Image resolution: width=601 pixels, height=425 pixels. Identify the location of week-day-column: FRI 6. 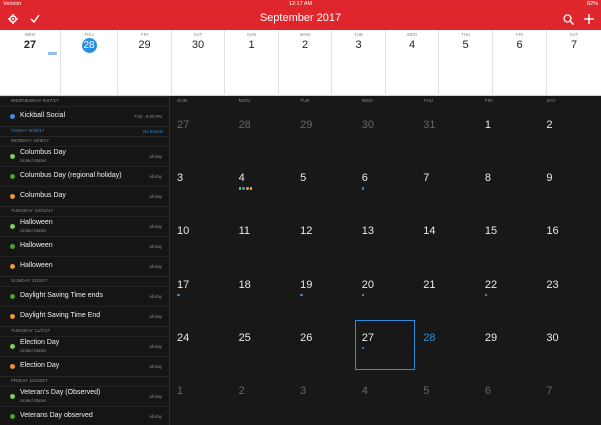
(519, 63).